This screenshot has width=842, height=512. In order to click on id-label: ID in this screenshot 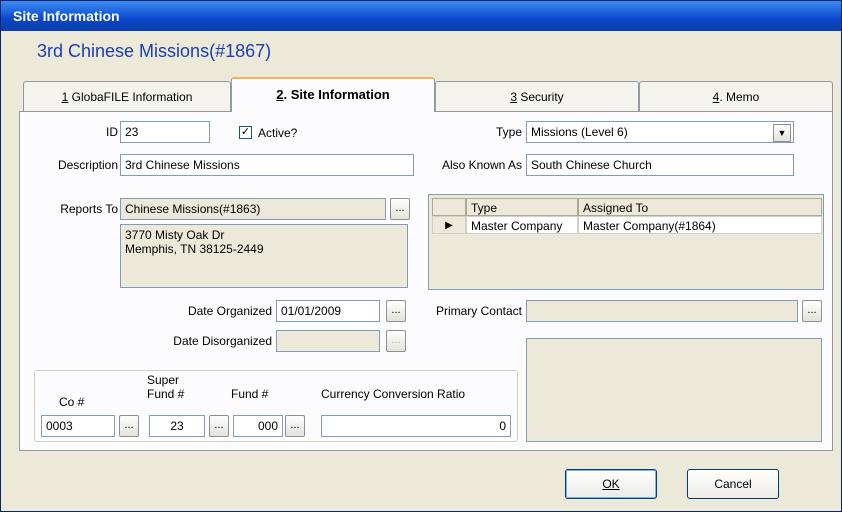, I will do `click(112, 132)`.